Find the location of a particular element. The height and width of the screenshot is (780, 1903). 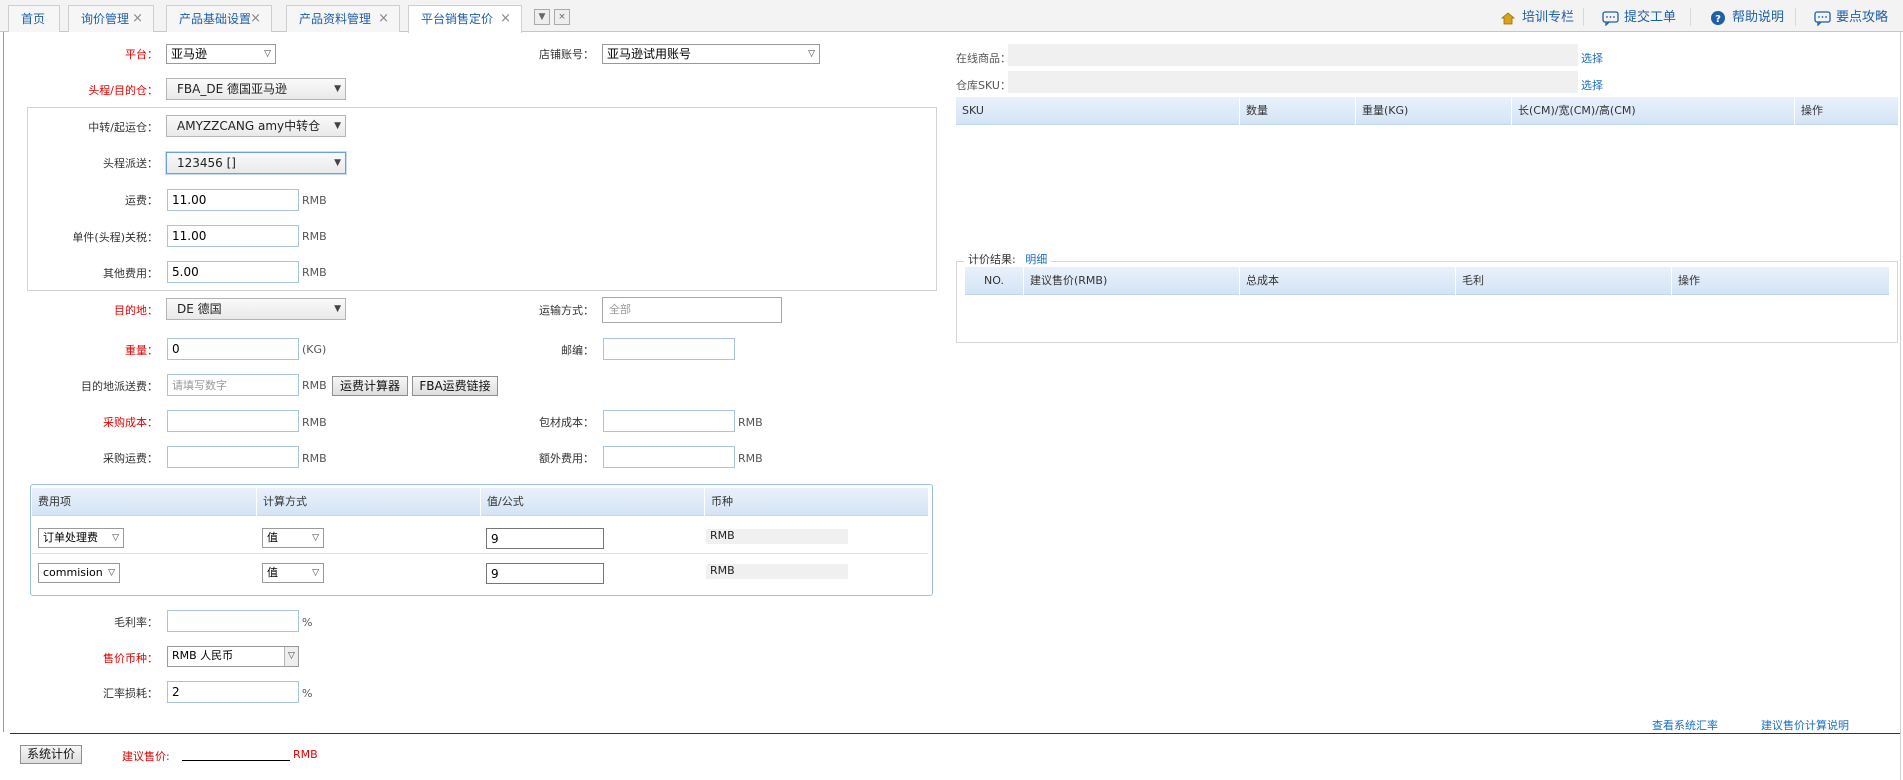

price-calculation-help-link: 建议售价计算说明 is located at coordinates (1805, 725).